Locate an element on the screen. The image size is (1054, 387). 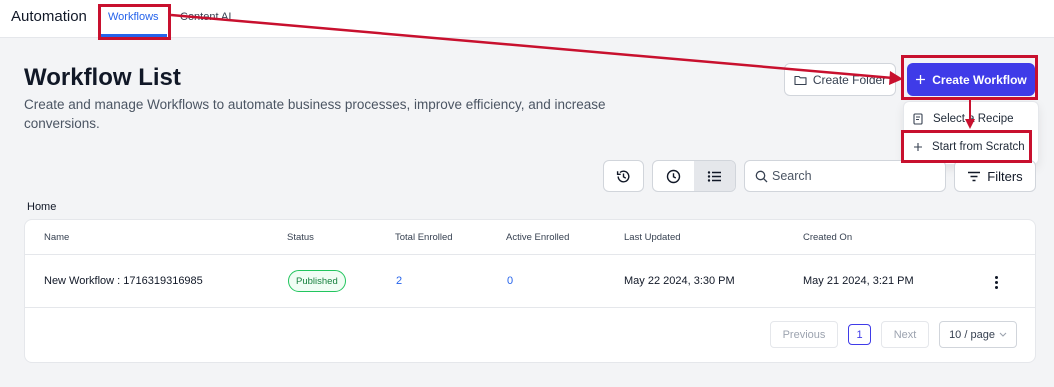
tab-content-ai: Content AI is located at coordinates (205, 17).